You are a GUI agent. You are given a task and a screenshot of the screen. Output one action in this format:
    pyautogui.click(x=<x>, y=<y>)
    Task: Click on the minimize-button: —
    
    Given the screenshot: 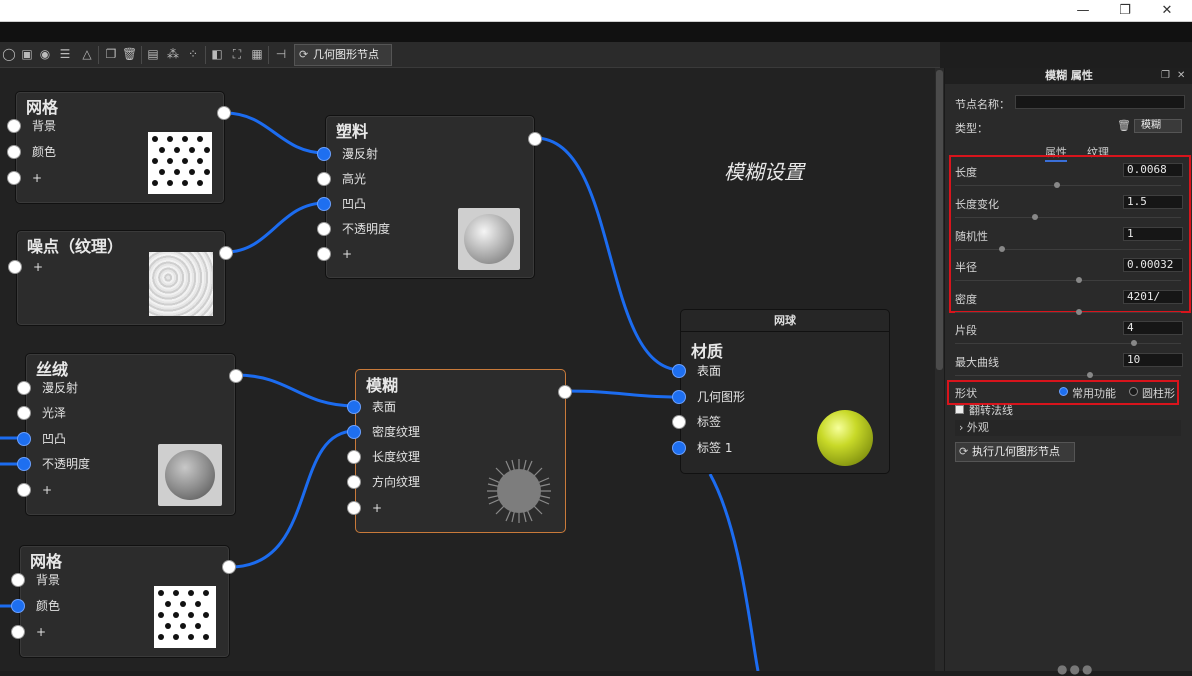 What is the action you would take?
    pyautogui.click(x=1083, y=11)
    